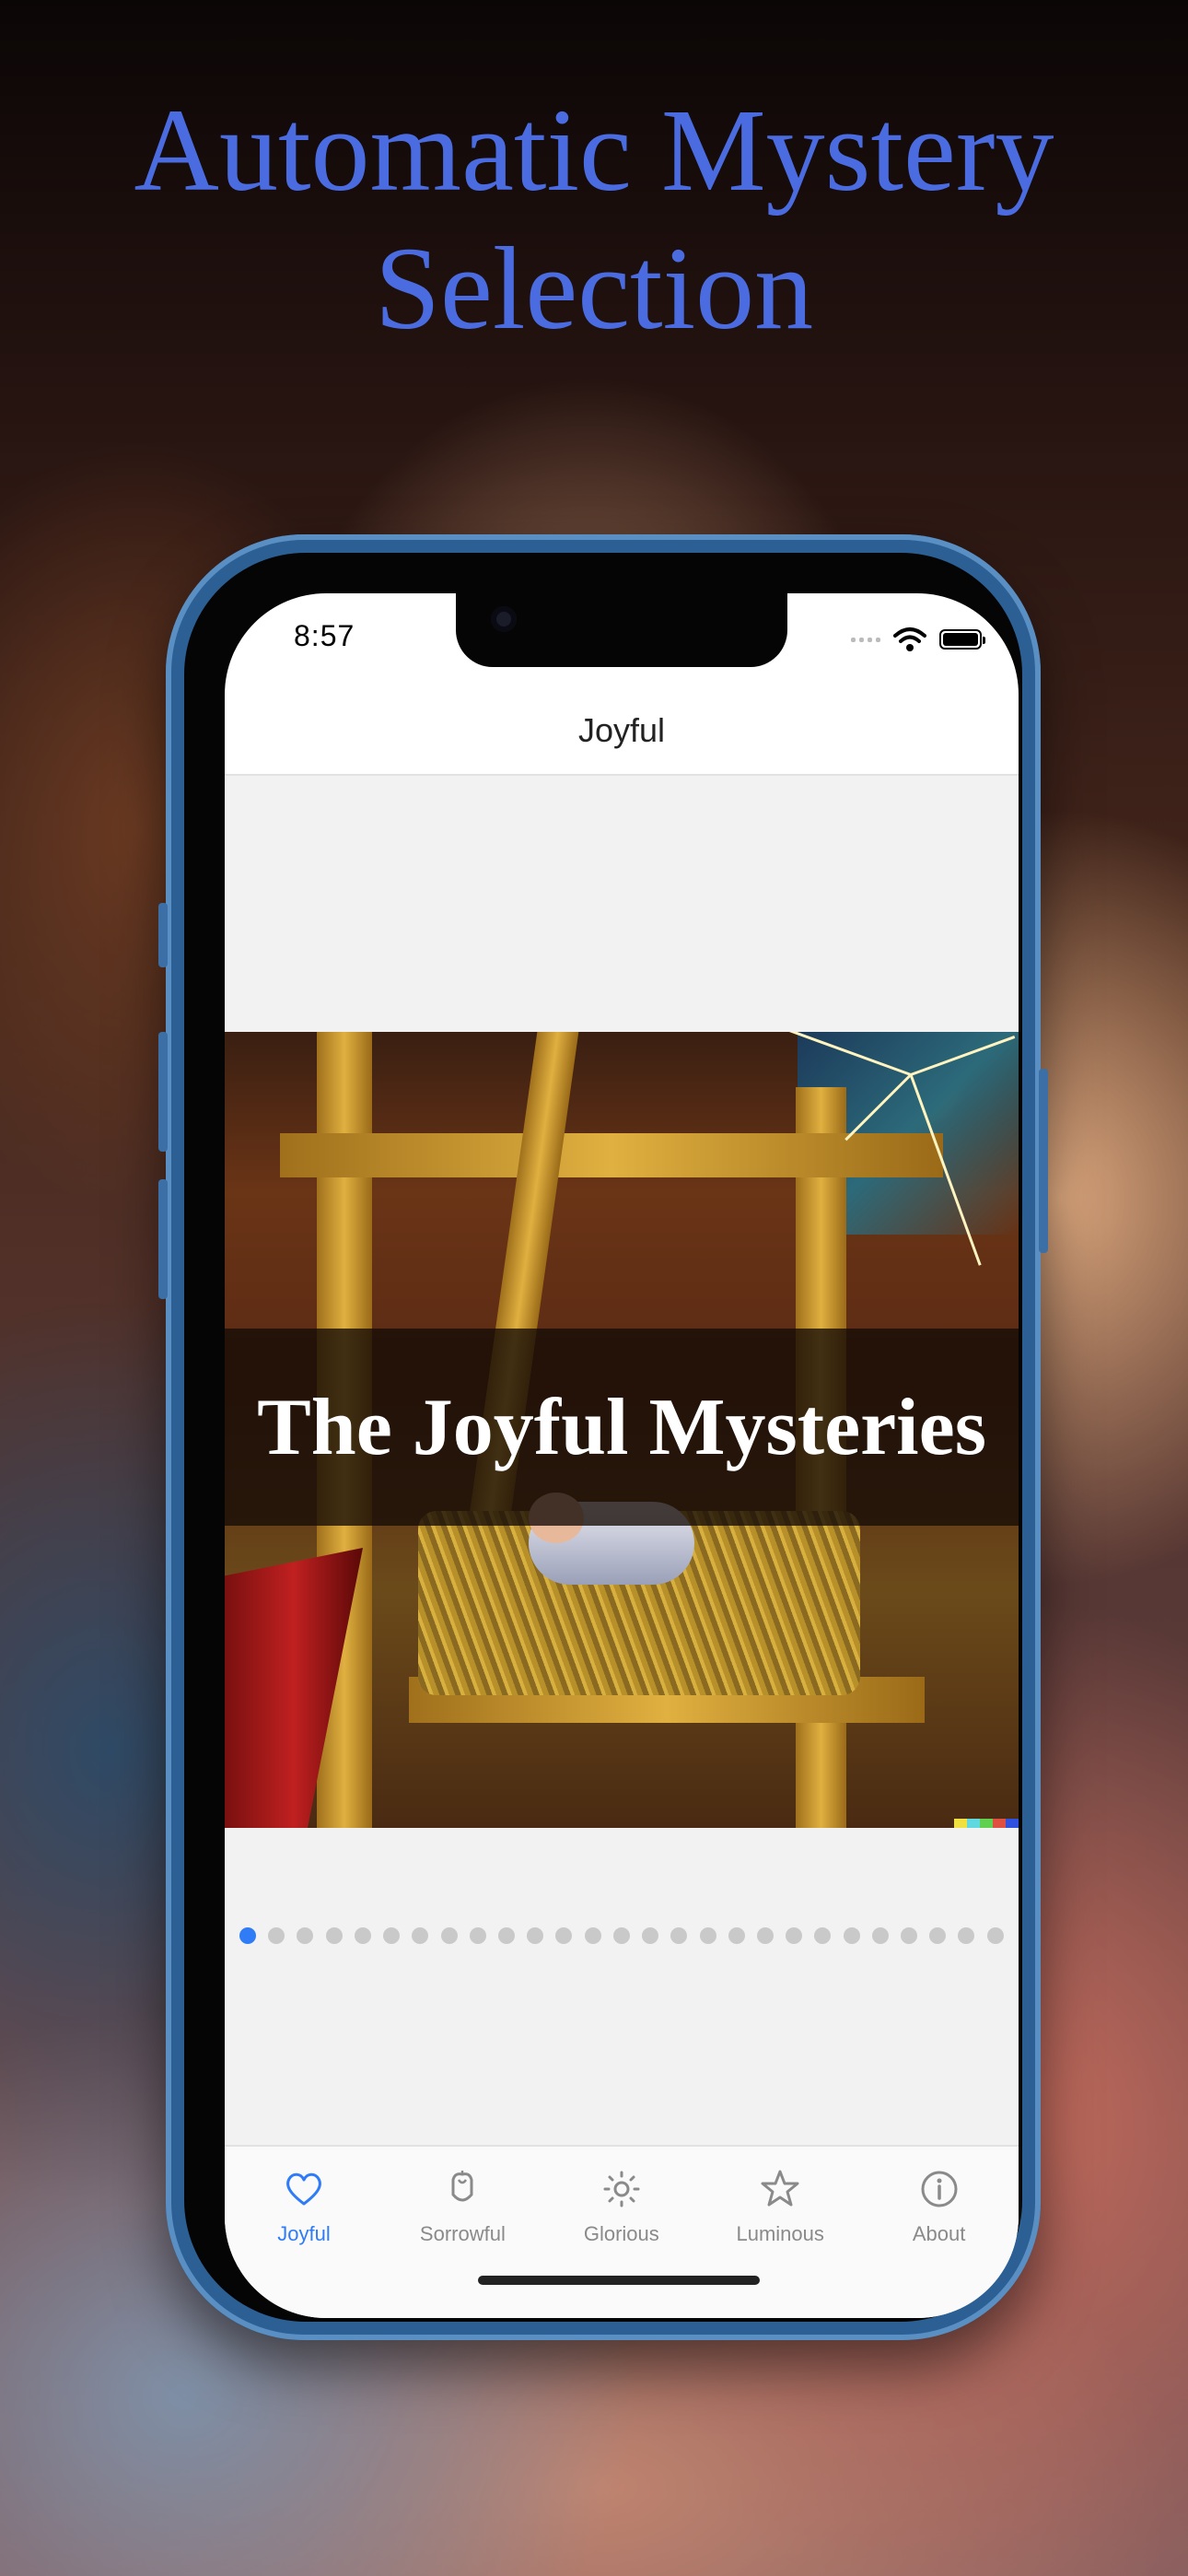 This screenshot has width=1188, height=2576. What do you see at coordinates (1043, 1161) in the screenshot?
I see `side-button` at bounding box center [1043, 1161].